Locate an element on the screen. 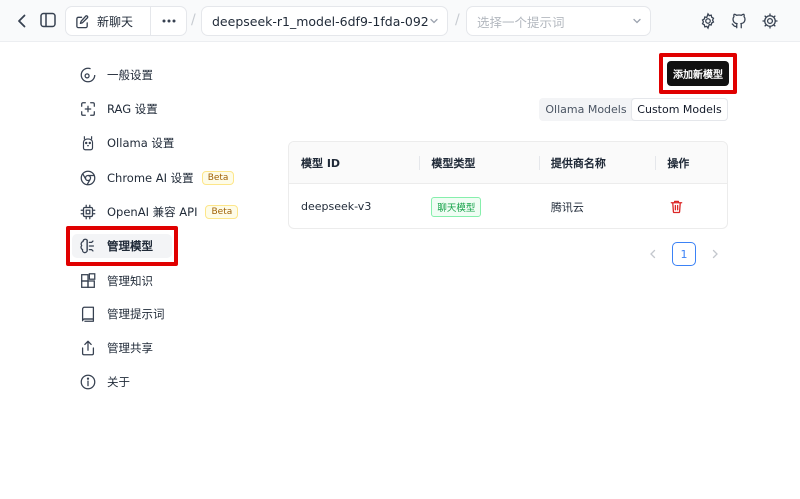  prompt-select-placeholder: 选择一个提示词 is located at coordinates (521, 22).